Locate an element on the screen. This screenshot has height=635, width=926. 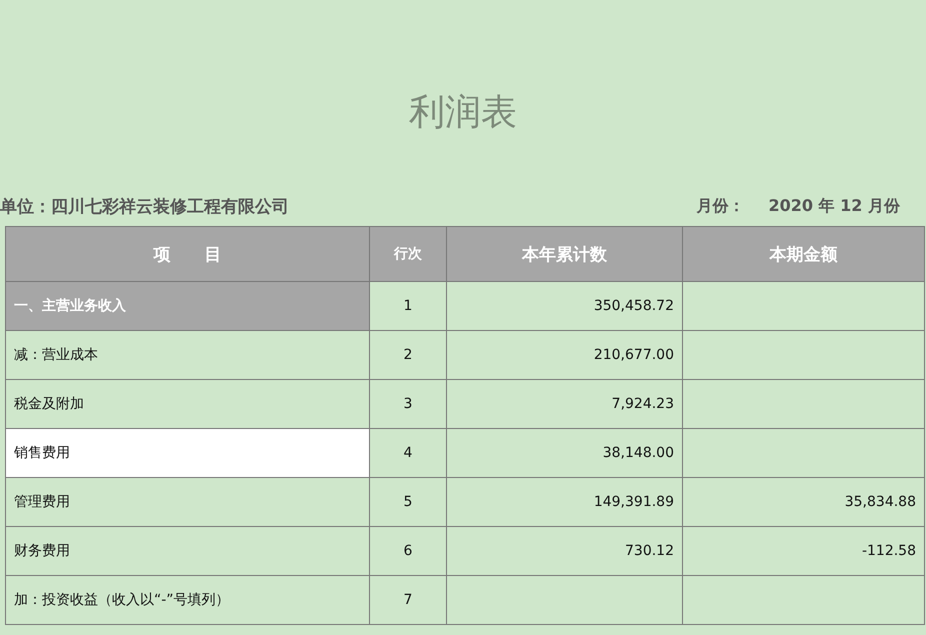
table-cell: 7 is located at coordinates (408, 600).